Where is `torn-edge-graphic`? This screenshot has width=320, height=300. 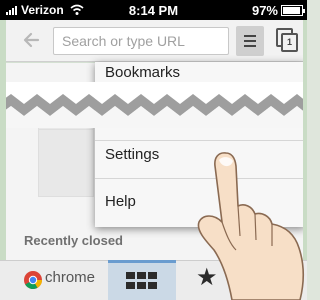
torn-edge-graphic is located at coordinates (153, 105).